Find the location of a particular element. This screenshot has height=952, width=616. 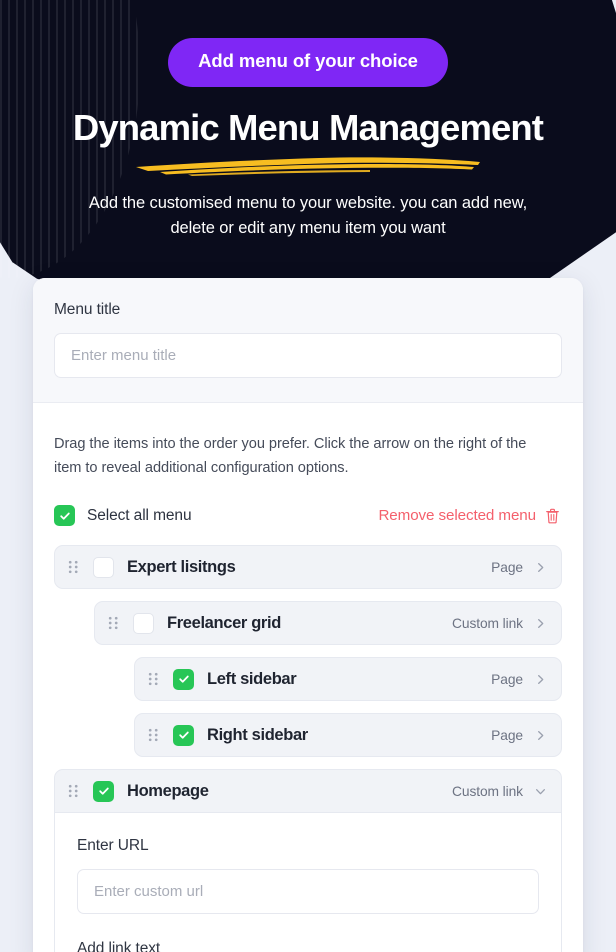

select-all-menu-control: Select all menu is located at coordinates (123, 516).